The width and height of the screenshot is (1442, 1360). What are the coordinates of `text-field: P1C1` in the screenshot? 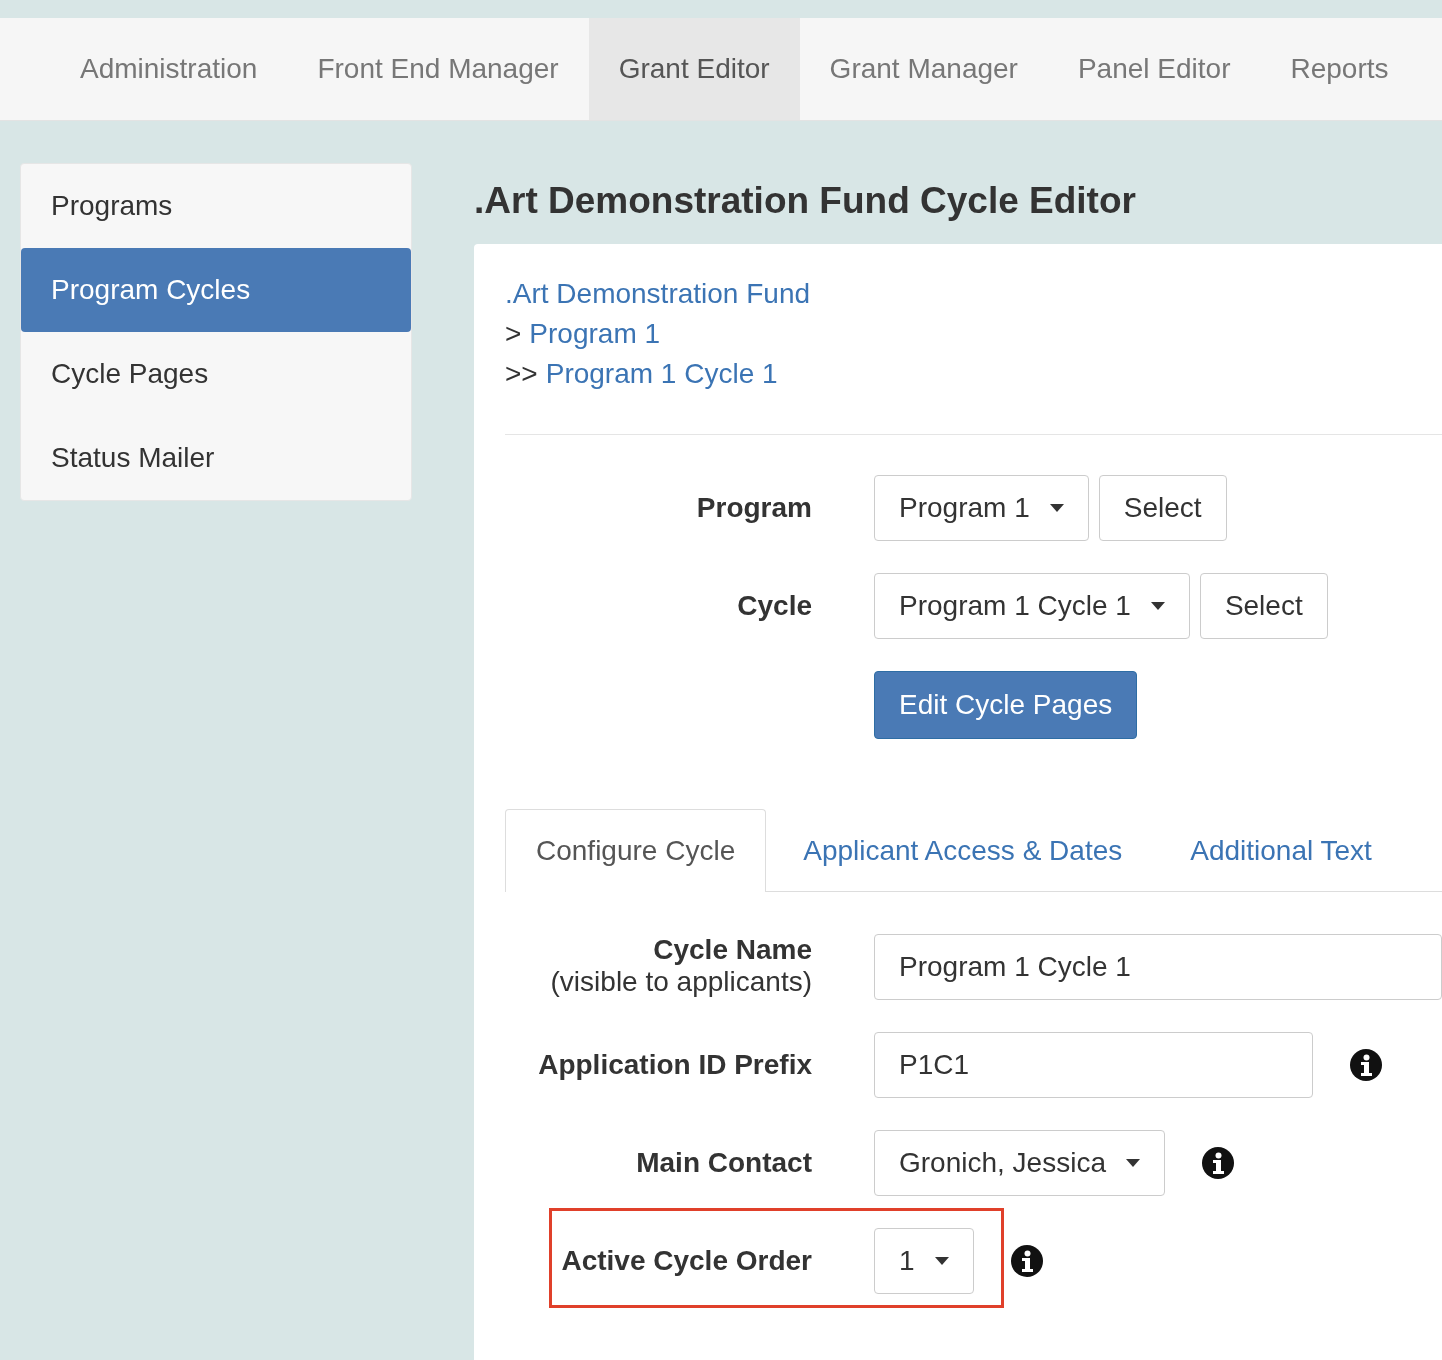 It's located at (1093, 1065).